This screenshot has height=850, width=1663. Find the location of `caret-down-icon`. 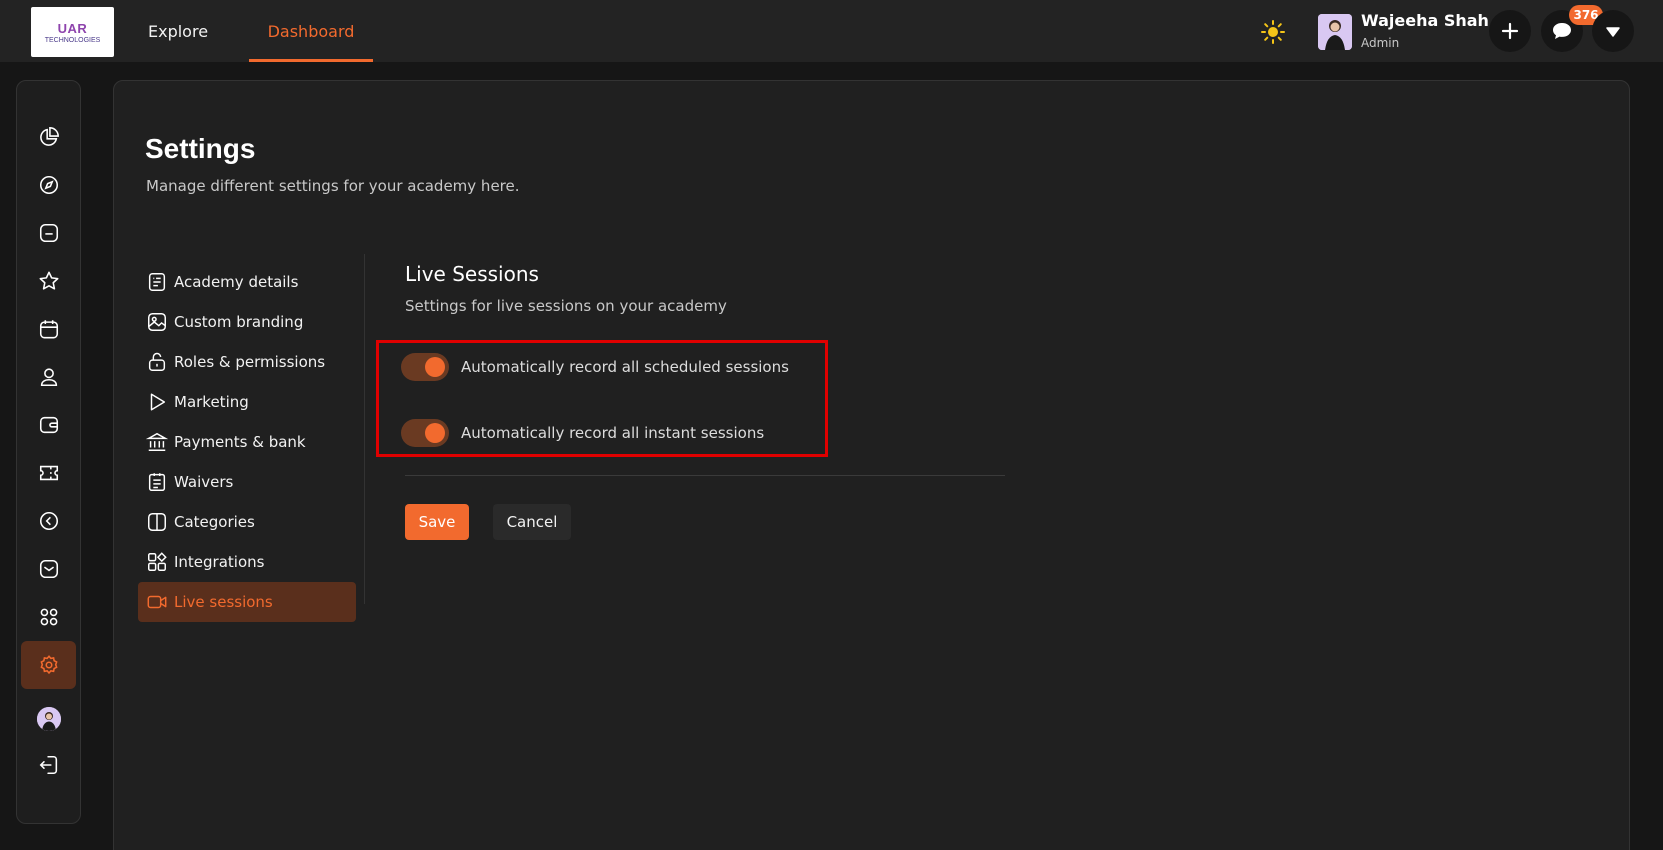

caret-down-icon is located at coordinates (1613, 32).